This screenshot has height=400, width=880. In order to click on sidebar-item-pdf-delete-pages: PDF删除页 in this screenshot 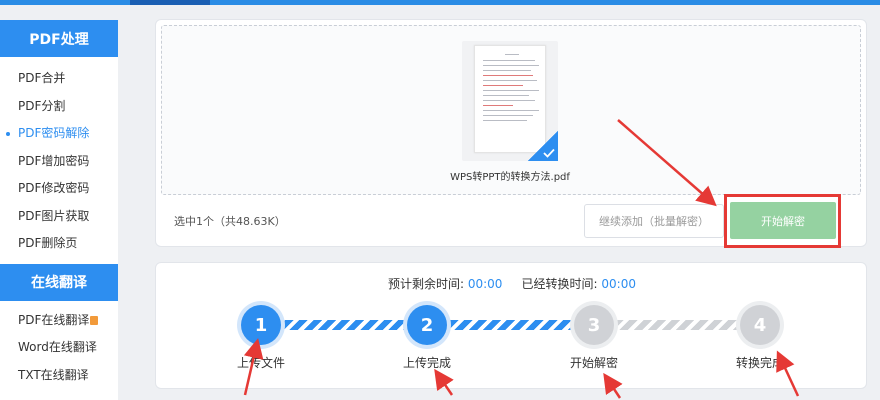, I will do `click(59, 244)`.